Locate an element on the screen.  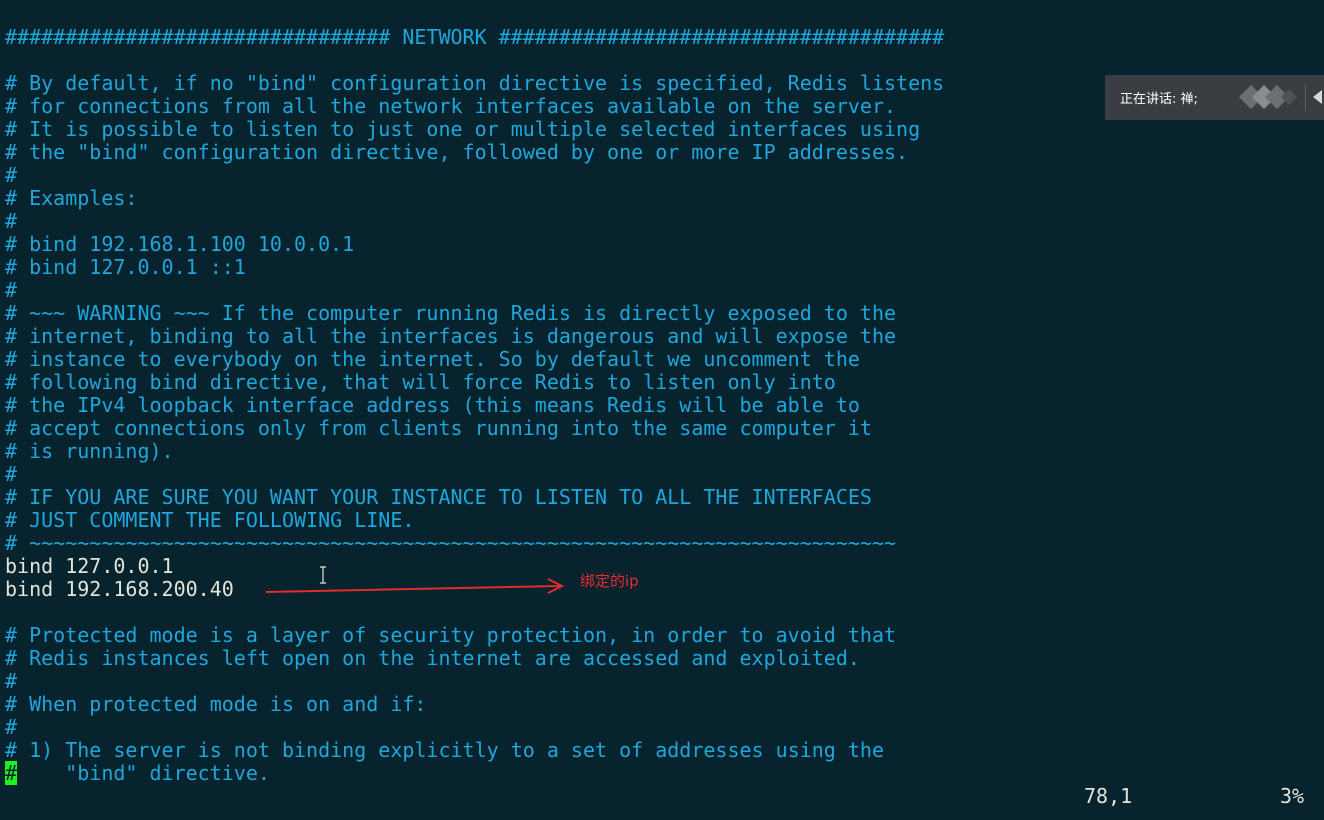
collapse-arrow-icon is located at coordinates (1317, 97).